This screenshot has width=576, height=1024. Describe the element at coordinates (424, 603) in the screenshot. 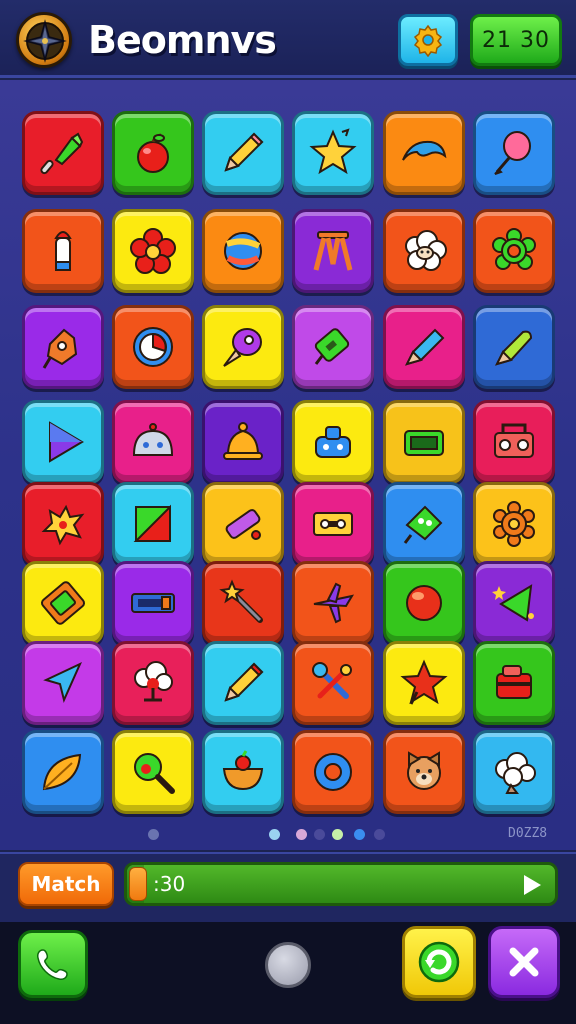

I see `tile-orb` at that location.